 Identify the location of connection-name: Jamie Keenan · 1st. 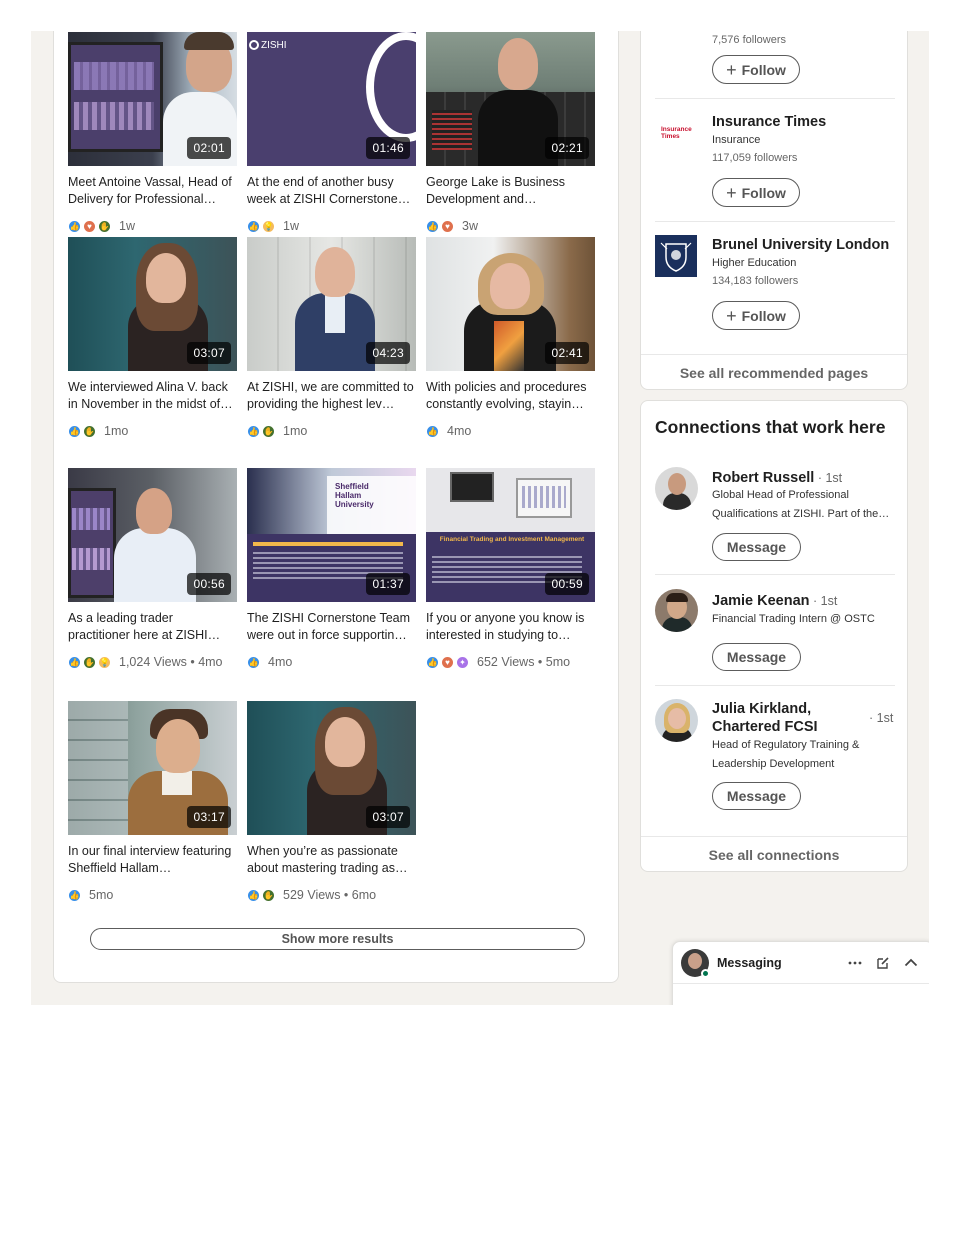
(774, 601).